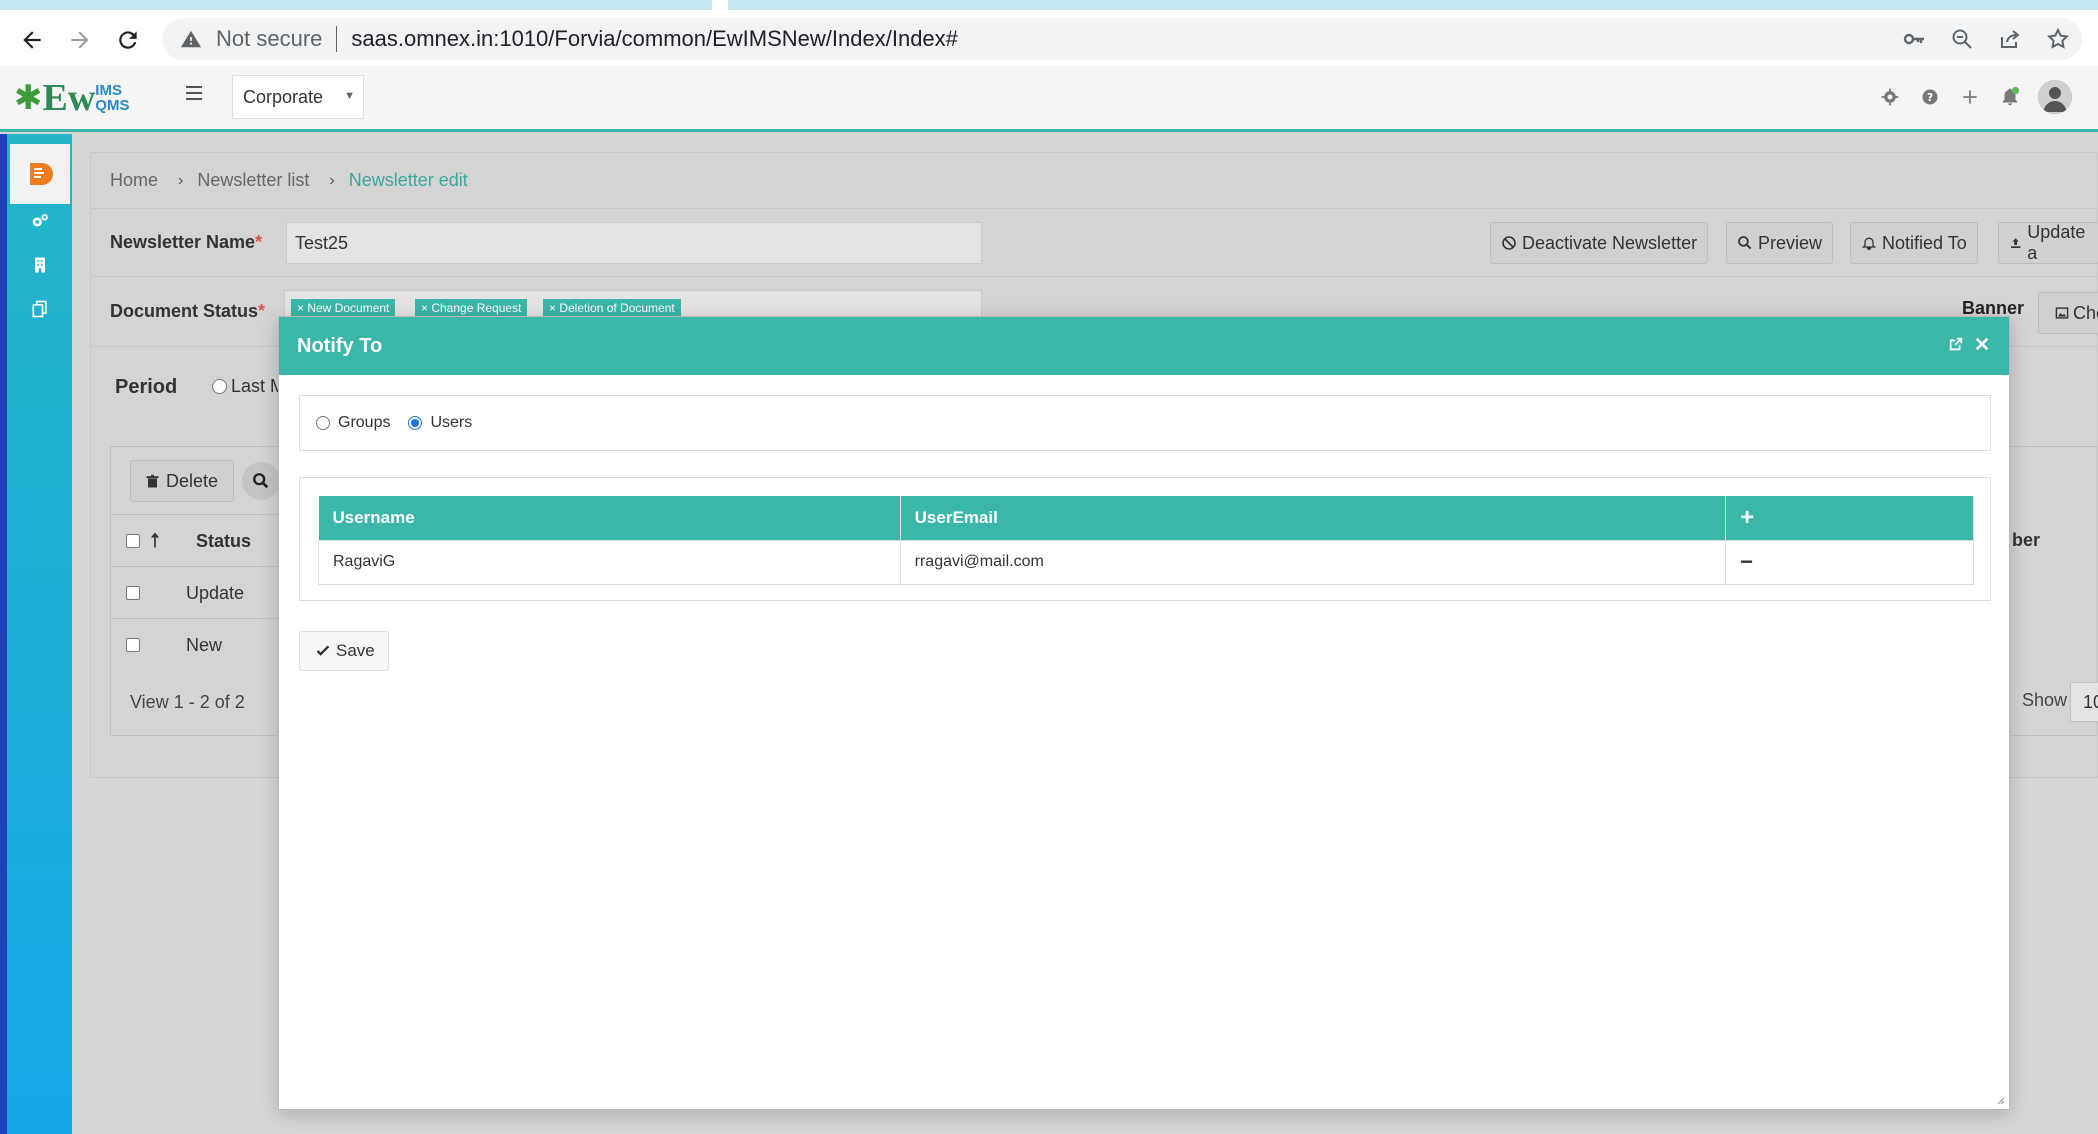  I want to click on url-divider, so click(337, 39).